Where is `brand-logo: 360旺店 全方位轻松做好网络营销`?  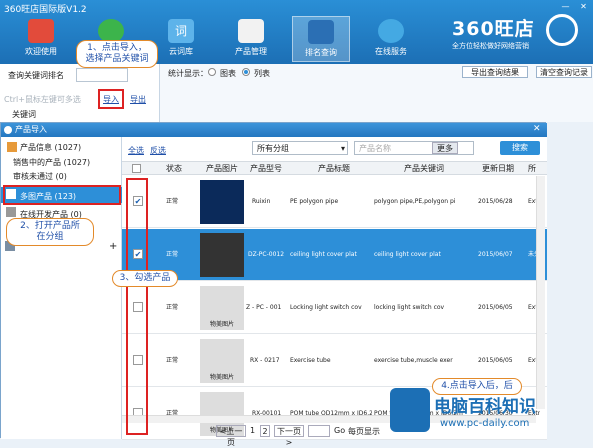
brand-logo: 360旺店 全方位轻松做好网络营销 is located at coordinates (502, 32).